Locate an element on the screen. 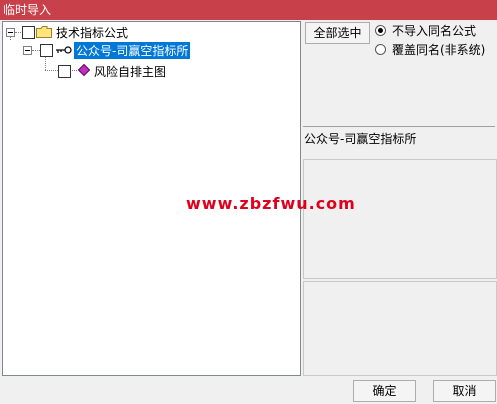  collapse-toggle-group is located at coordinates (27, 50).